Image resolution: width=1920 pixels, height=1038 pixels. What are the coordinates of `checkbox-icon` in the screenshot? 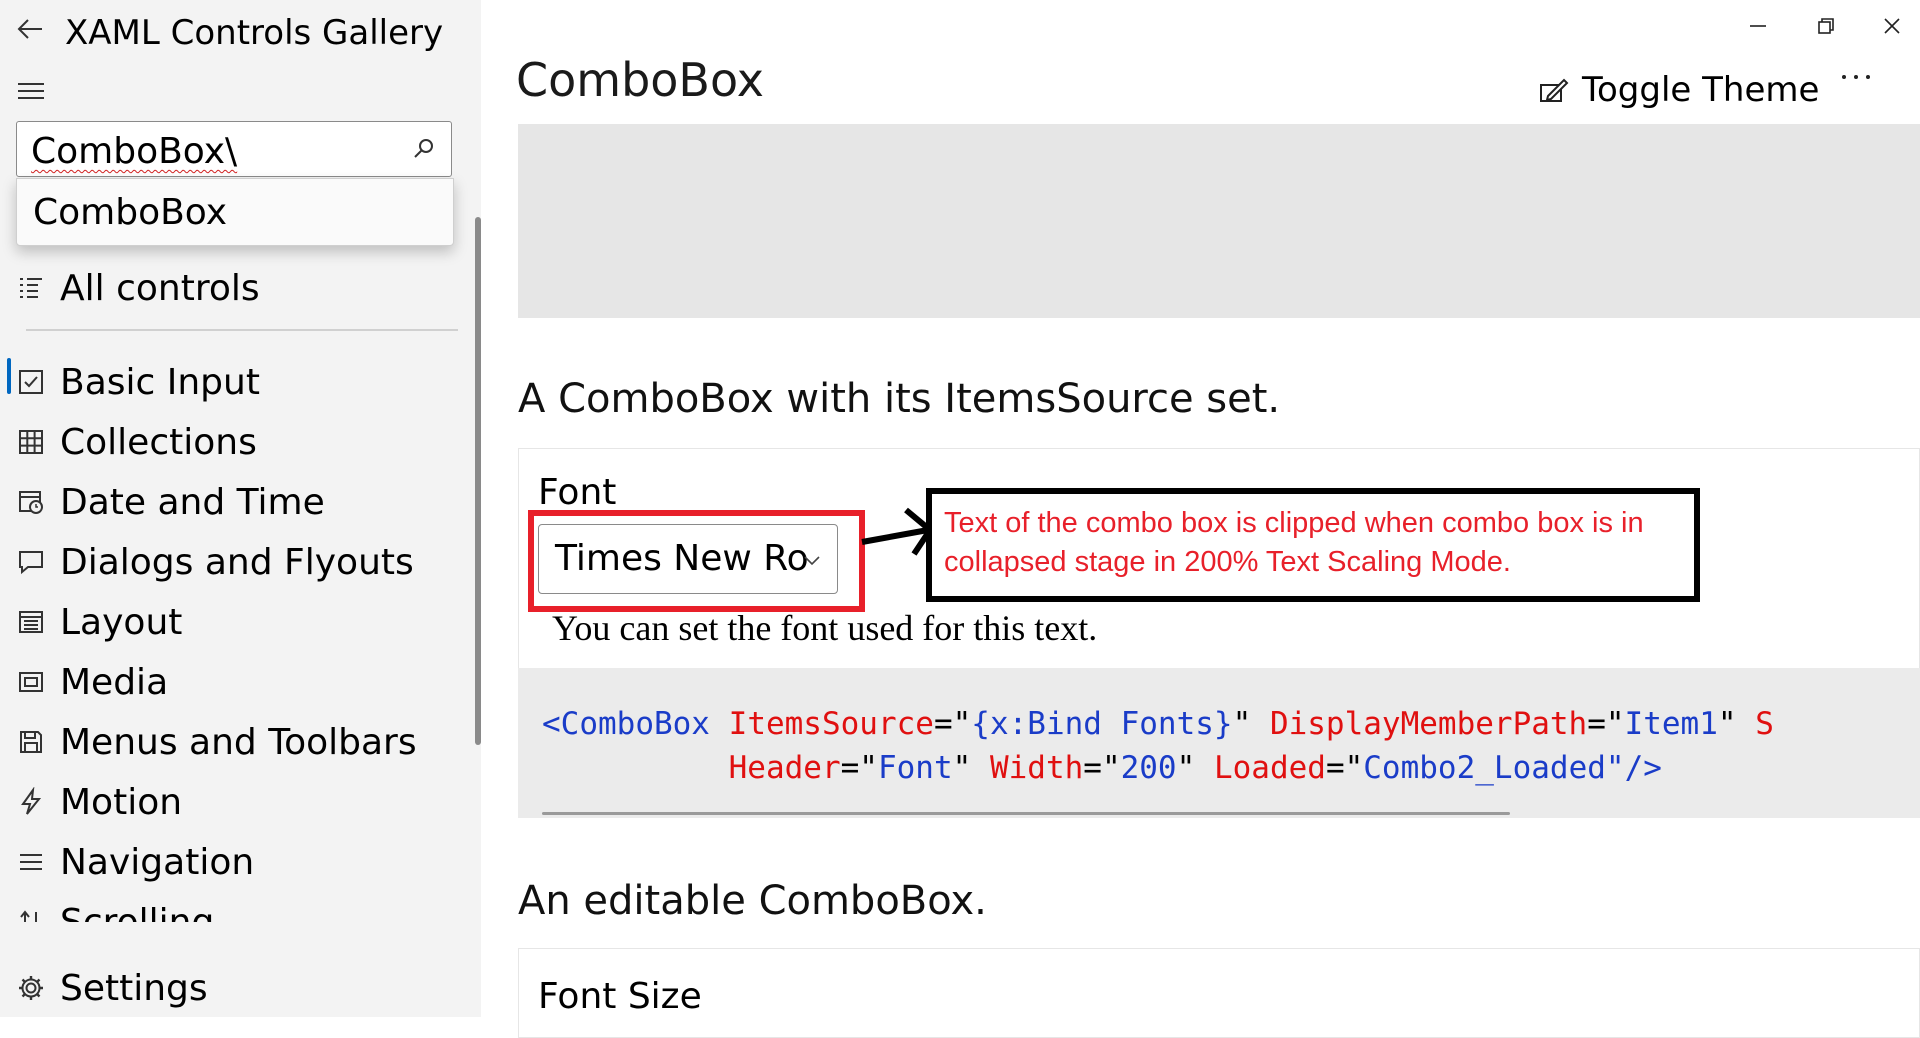 It's located at (31, 382).